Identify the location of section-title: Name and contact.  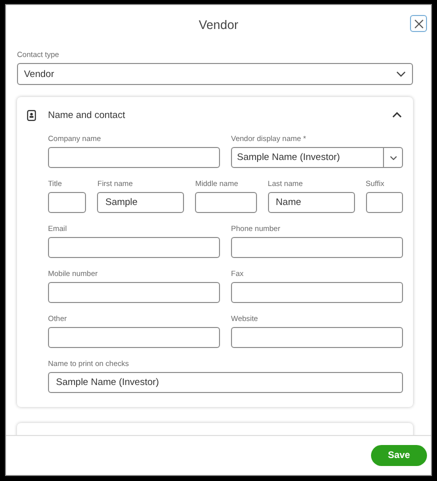
(87, 115).